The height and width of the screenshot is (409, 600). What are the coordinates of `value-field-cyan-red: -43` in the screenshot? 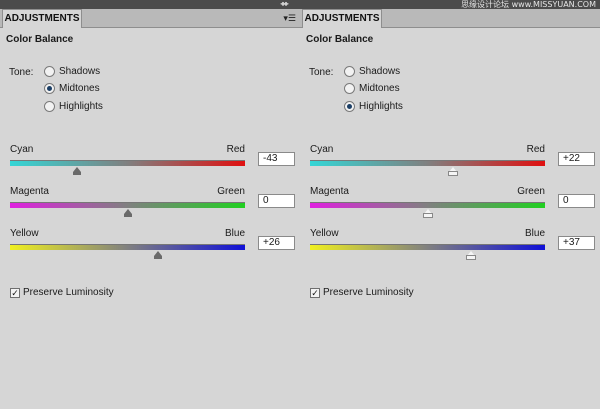 It's located at (276, 159).